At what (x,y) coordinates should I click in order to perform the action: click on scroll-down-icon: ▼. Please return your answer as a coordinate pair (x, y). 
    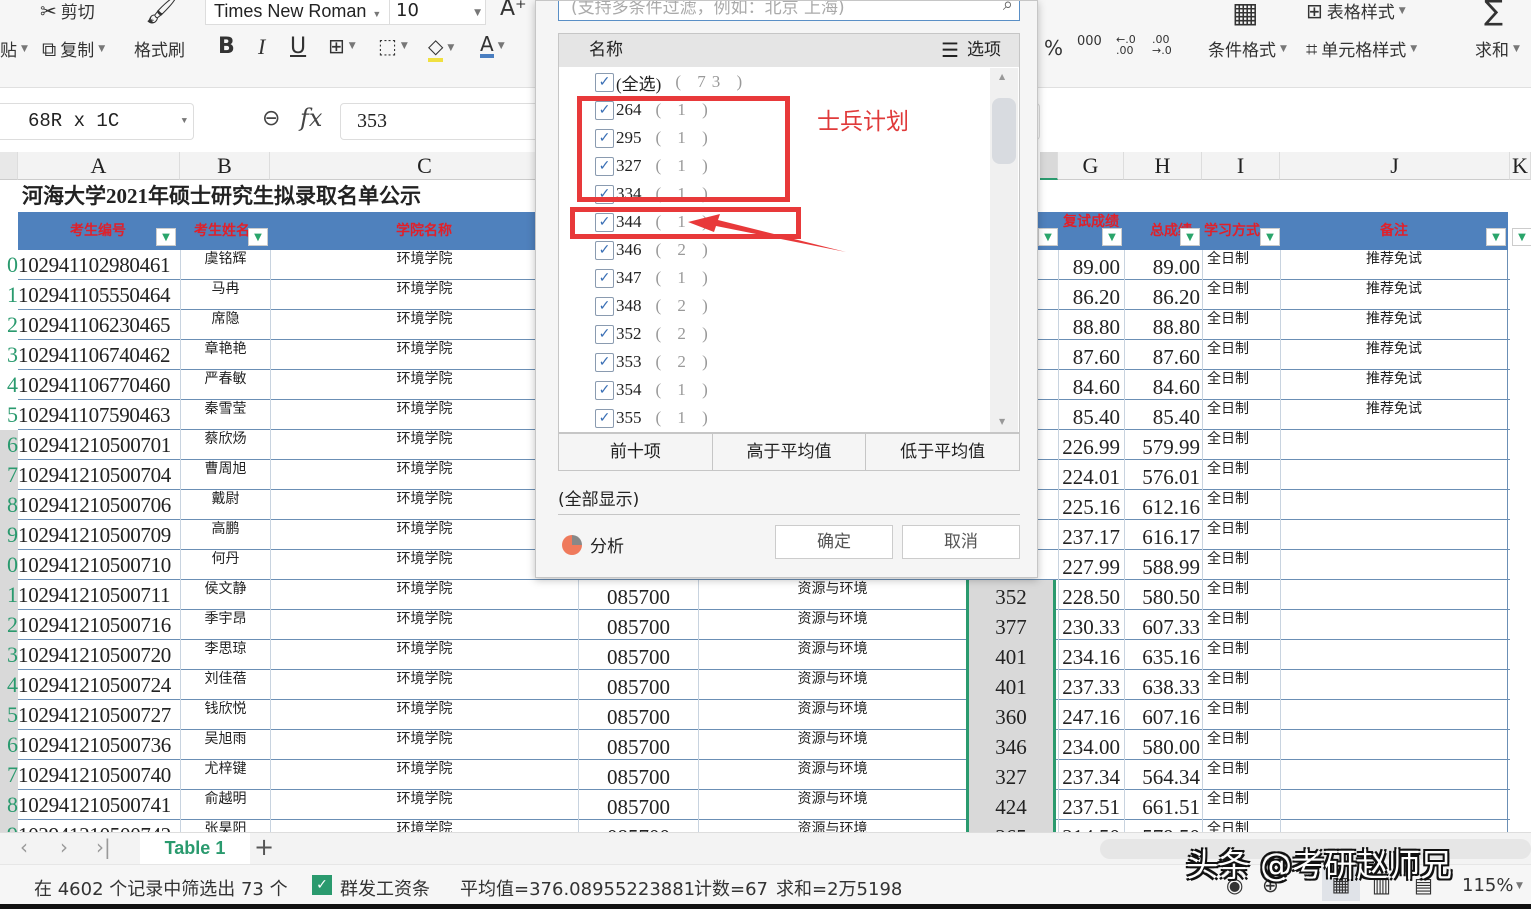
    Looking at the image, I should click on (1002, 421).